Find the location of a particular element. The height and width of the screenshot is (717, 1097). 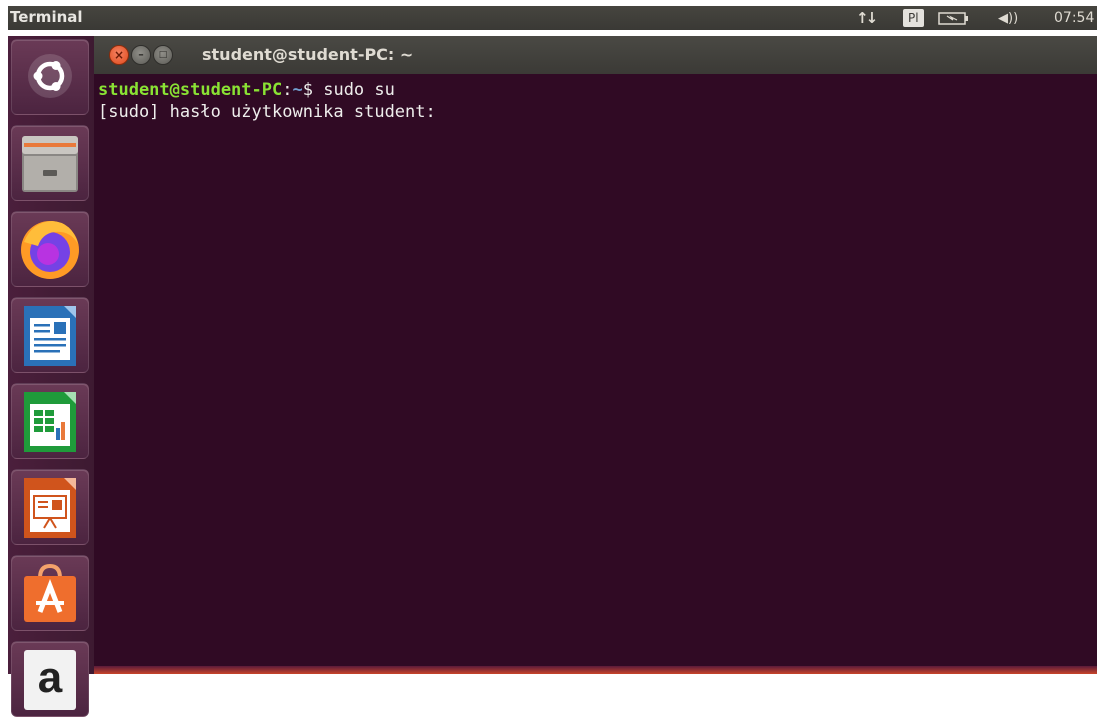

libreoffice-impress-icon is located at coordinates (50, 508).